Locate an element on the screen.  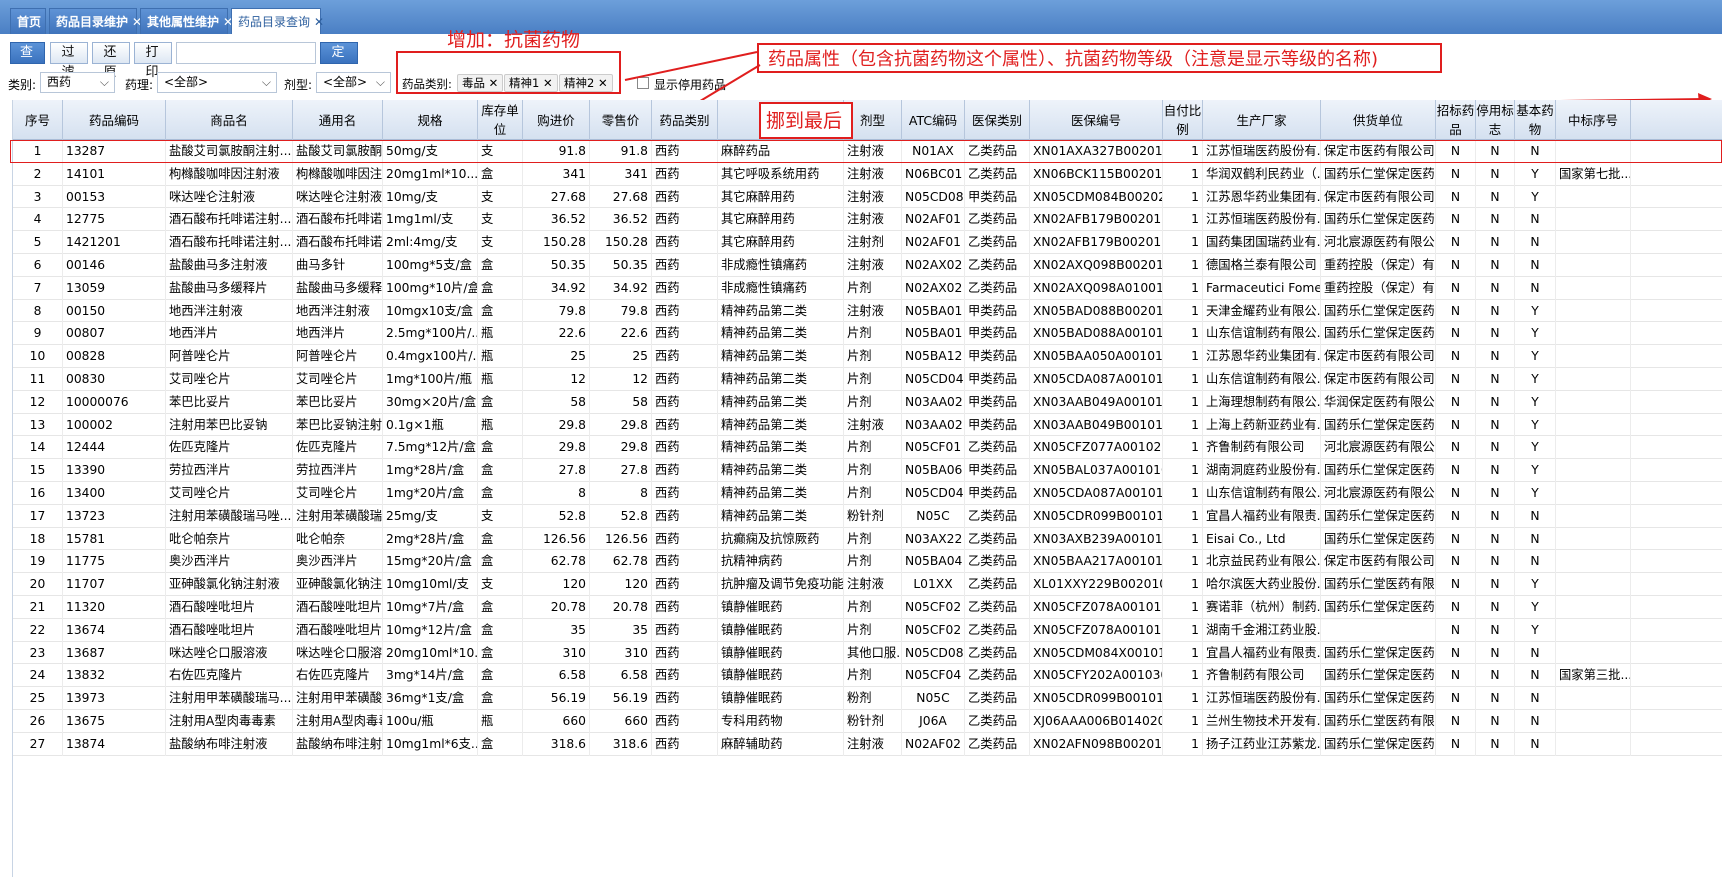
cell-seq: 23 is located at coordinates (38, 653).